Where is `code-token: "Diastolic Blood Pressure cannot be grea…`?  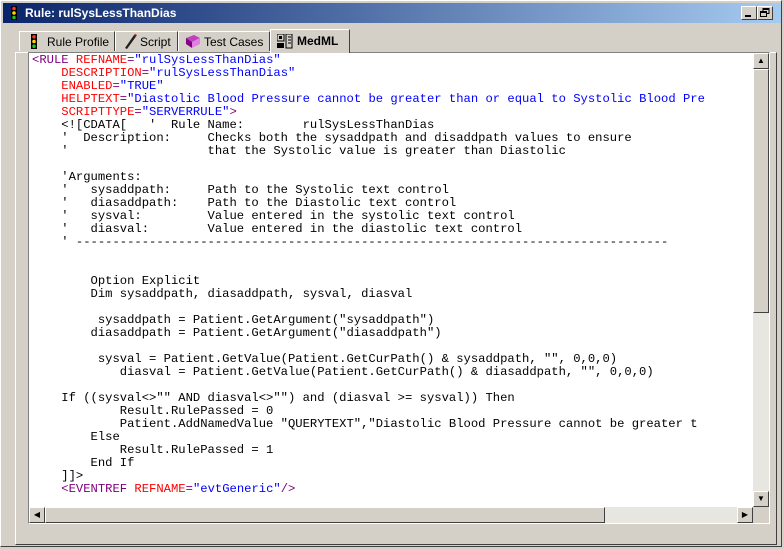
code-token: "Diastolic Blood Pressure cannot be grea… is located at coordinates (416, 99).